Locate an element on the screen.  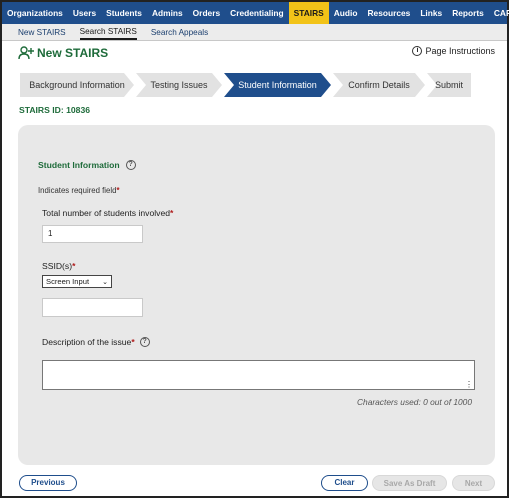
nav-orders: Orders is located at coordinates (206, 13).